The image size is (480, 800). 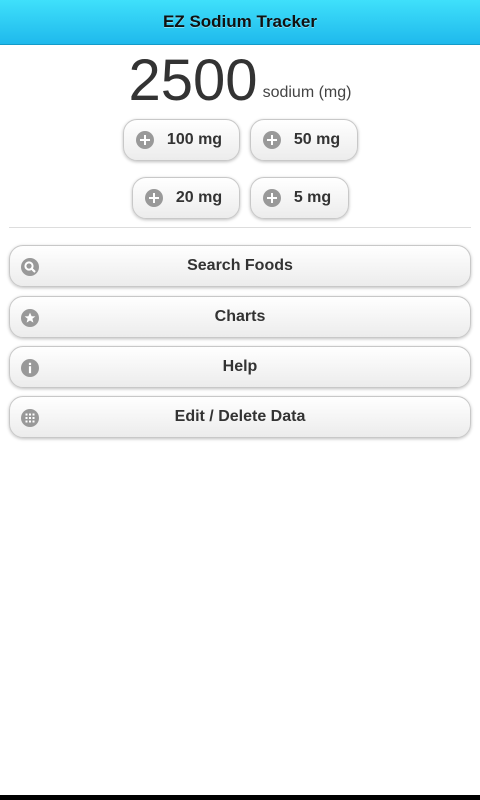 I want to click on sodium-total-value: 2500, so click(x=193, y=80).